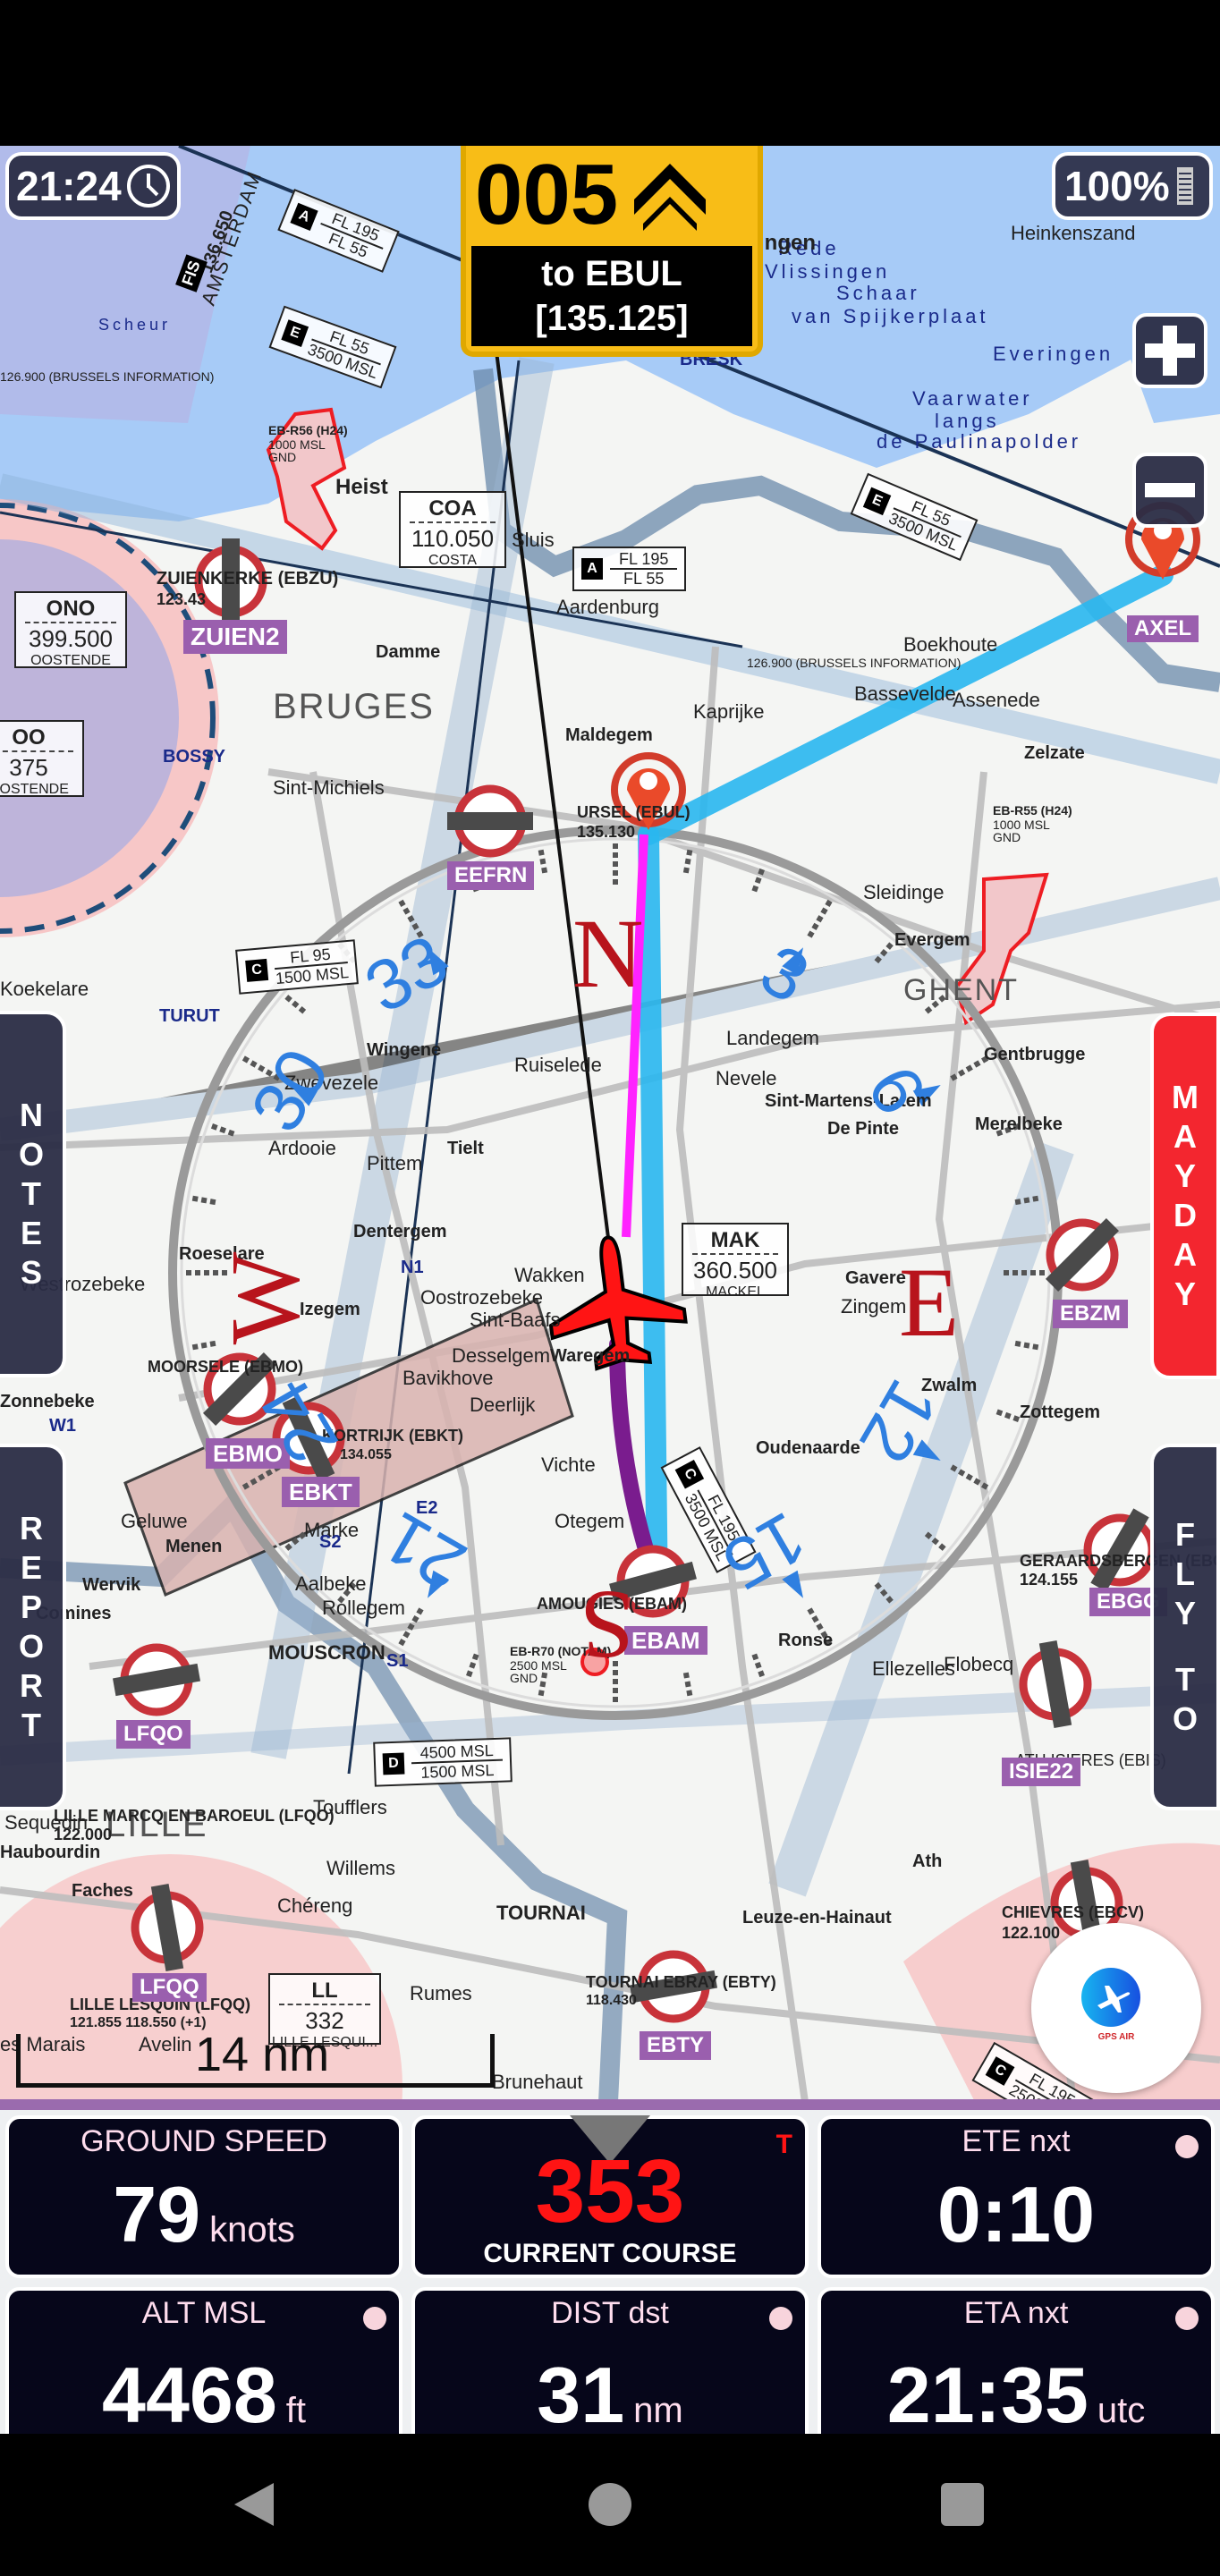 Image resolution: width=1220 pixels, height=2576 pixels. What do you see at coordinates (590, 1356) in the screenshot?
I see `map-label-town: Waregem` at bounding box center [590, 1356].